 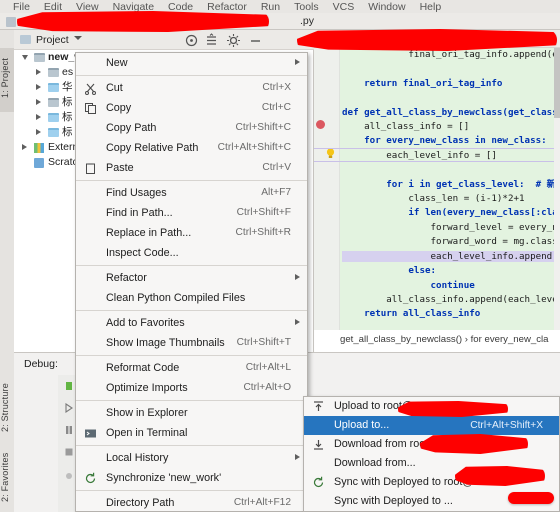 What do you see at coordinates (408, 285) in the screenshot?
I see `code-line-16: continue` at bounding box center [408, 285].